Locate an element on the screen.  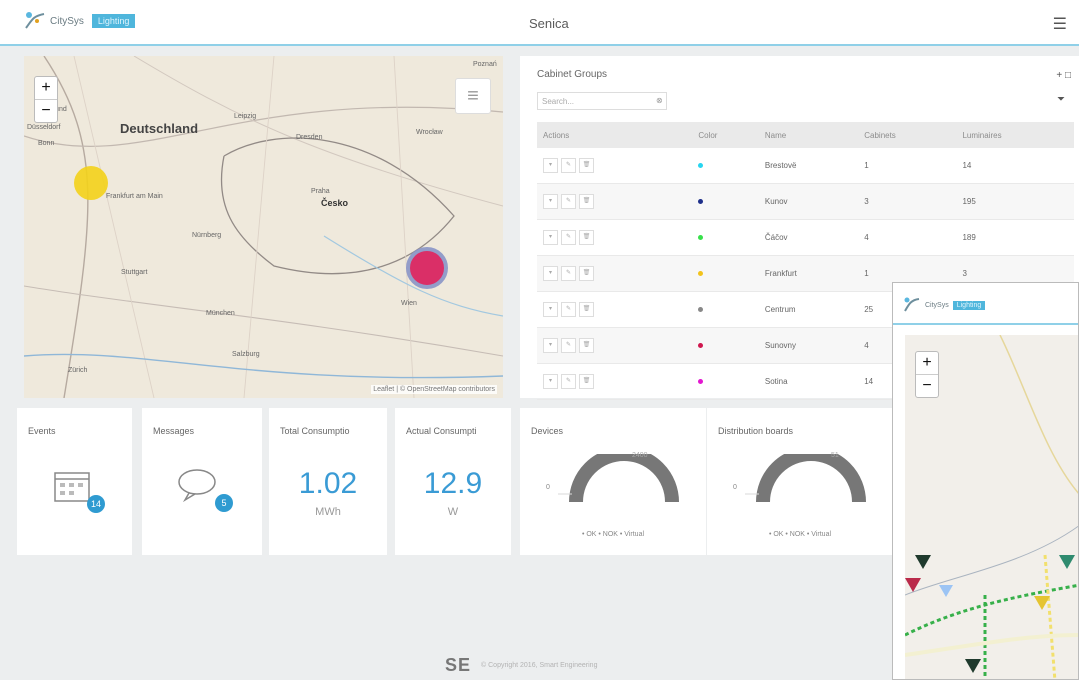
overlay-map: + − is located at coordinates (991, 507).